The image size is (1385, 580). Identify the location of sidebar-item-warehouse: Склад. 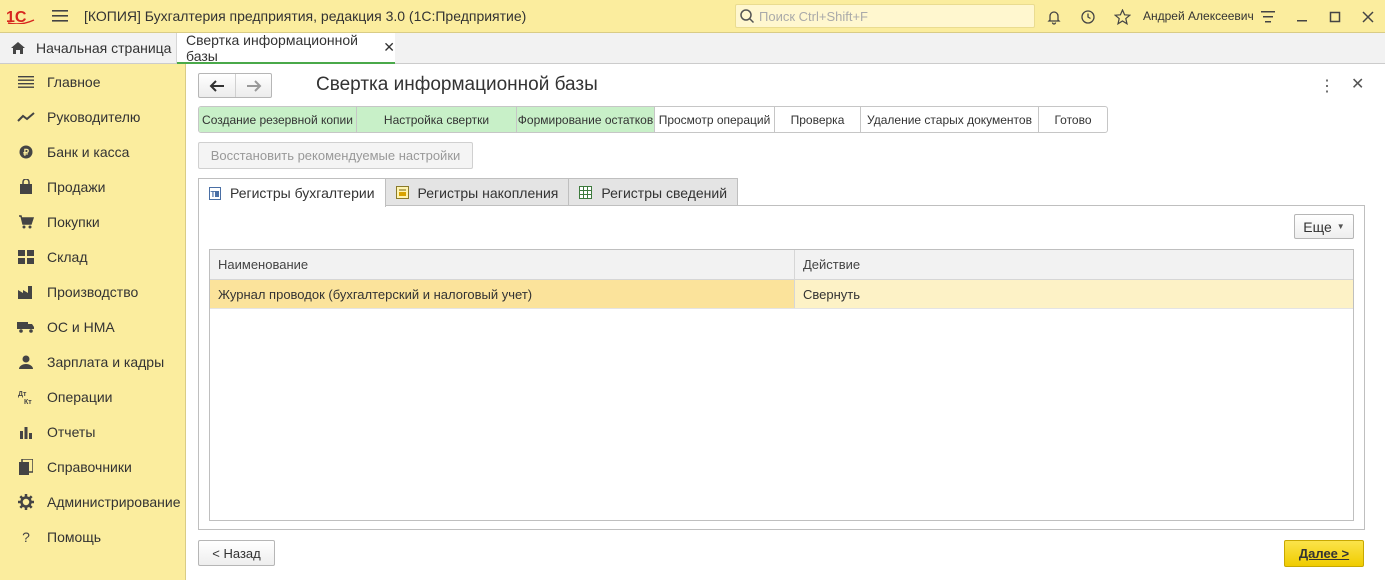
(92, 256).